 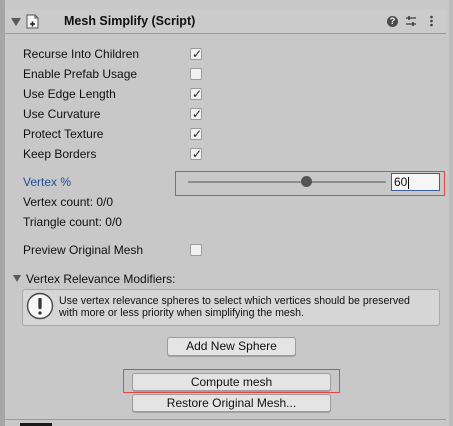 I want to click on modifiers-foldout-arrow-icon, so click(x=17, y=278).